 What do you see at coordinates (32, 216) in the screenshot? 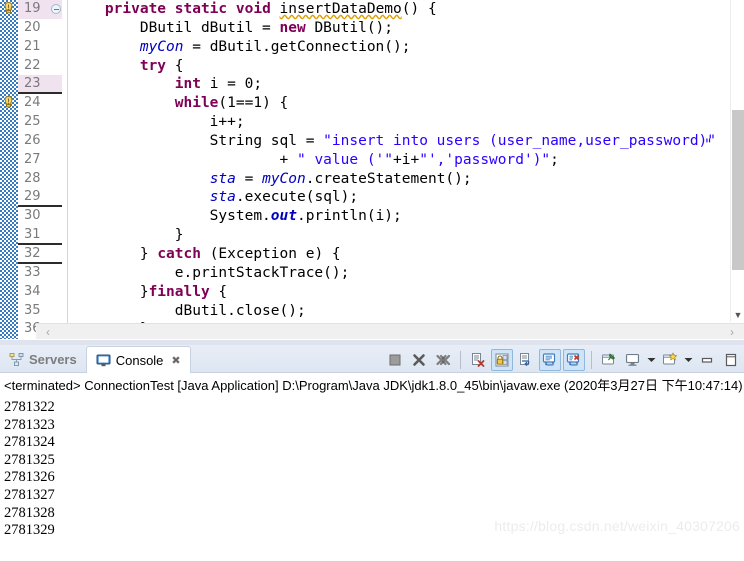
I see `line-number: 30` at bounding box center [32, 216].